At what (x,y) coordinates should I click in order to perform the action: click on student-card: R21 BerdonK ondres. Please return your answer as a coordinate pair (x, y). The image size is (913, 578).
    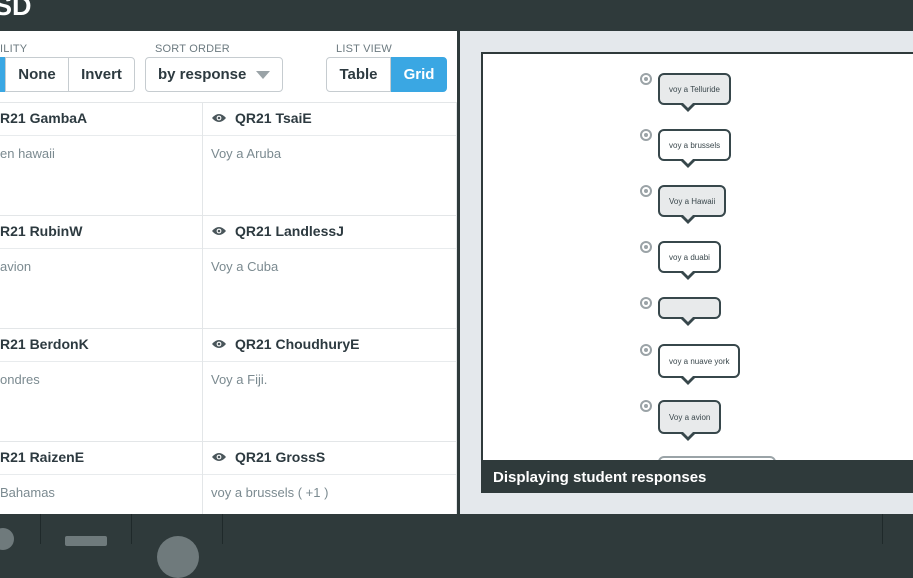
    Looking at the image, I should click on (101, 385).